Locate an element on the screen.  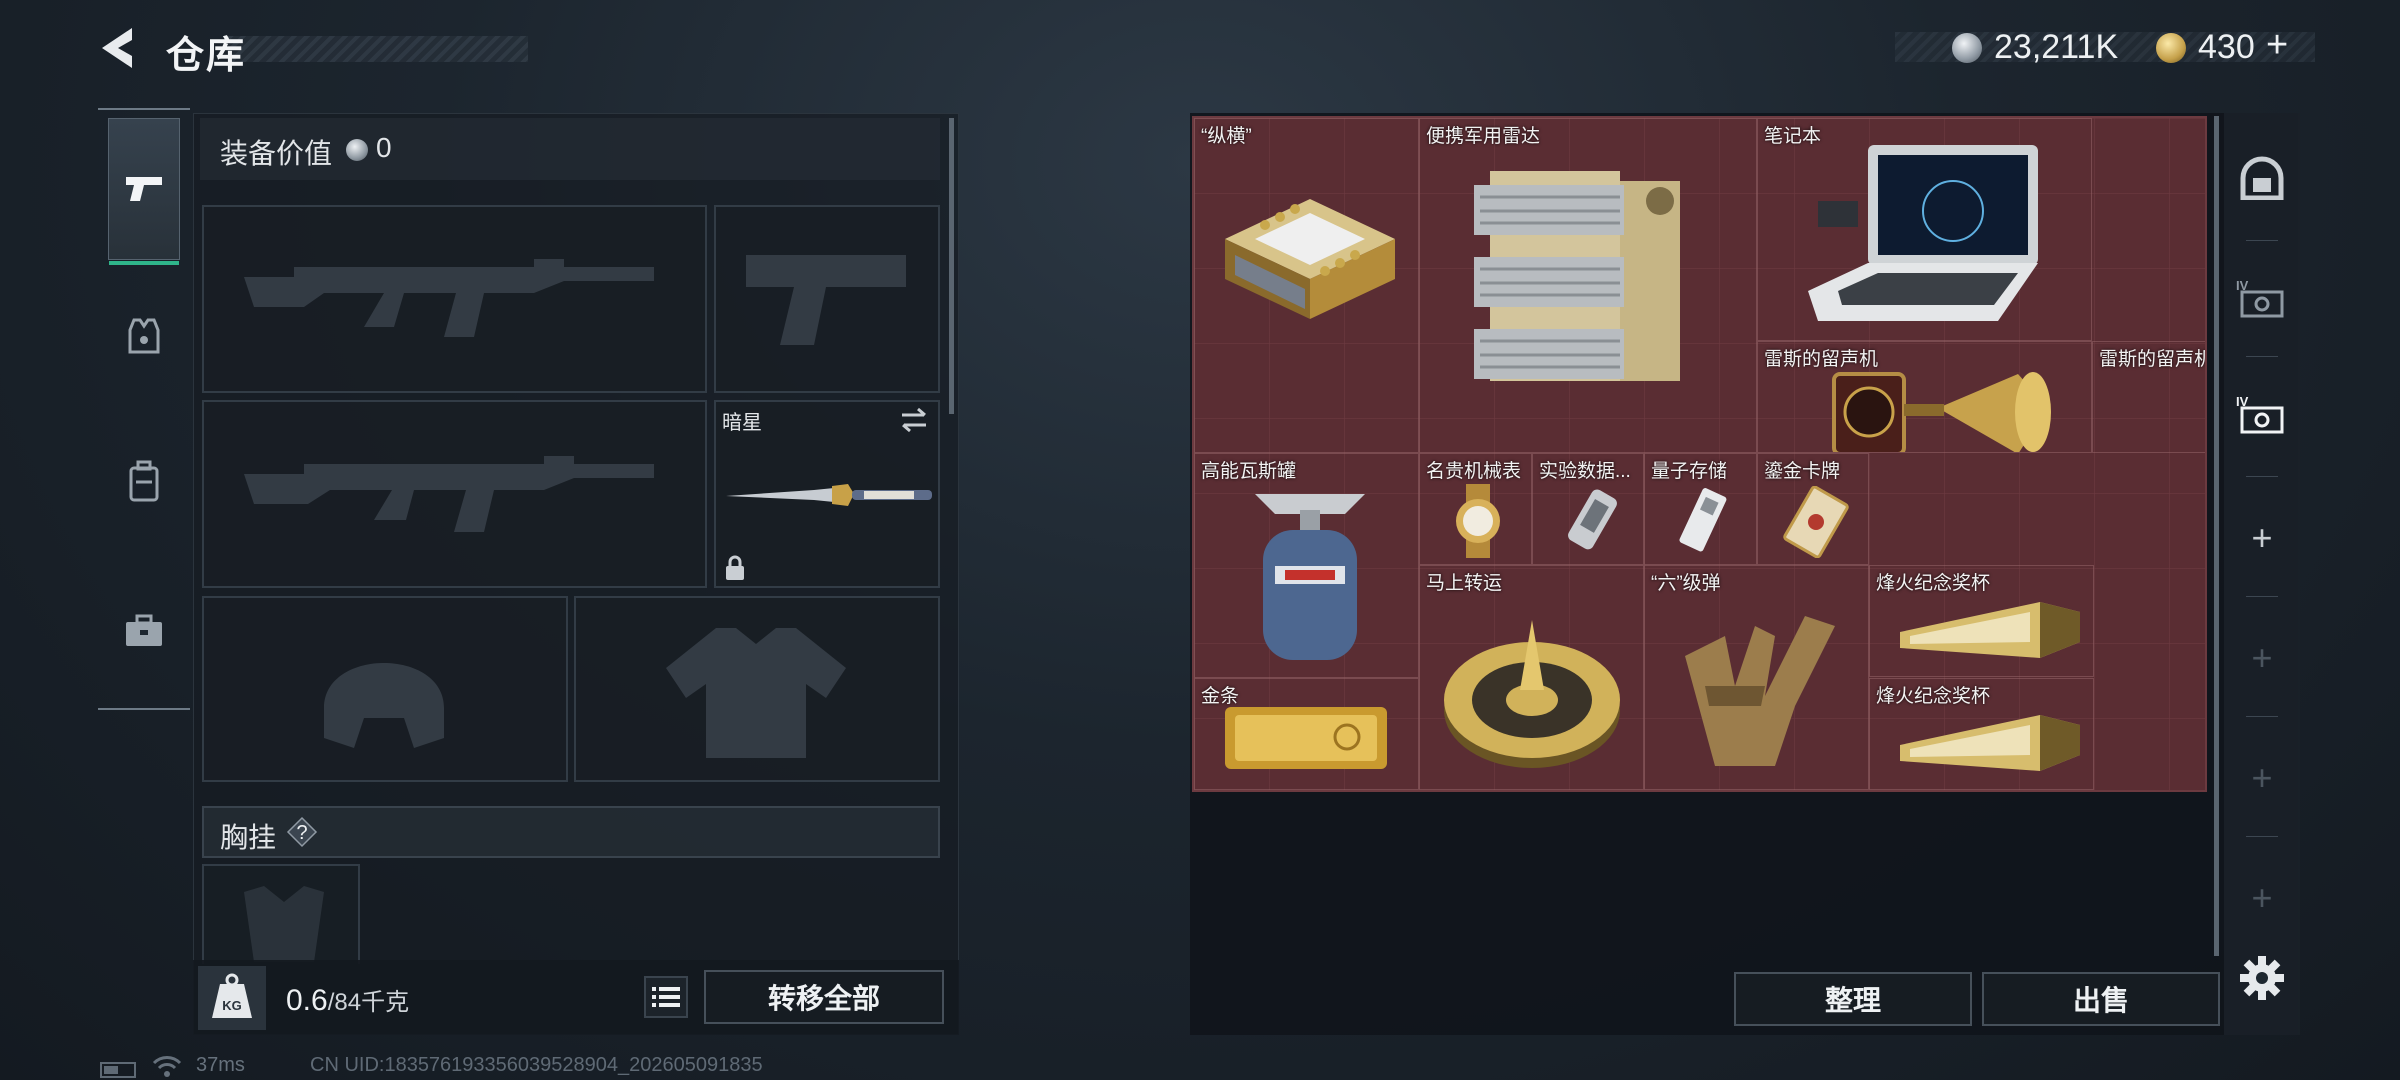
tab-add-4: + is located at coordinates (2262, 898).